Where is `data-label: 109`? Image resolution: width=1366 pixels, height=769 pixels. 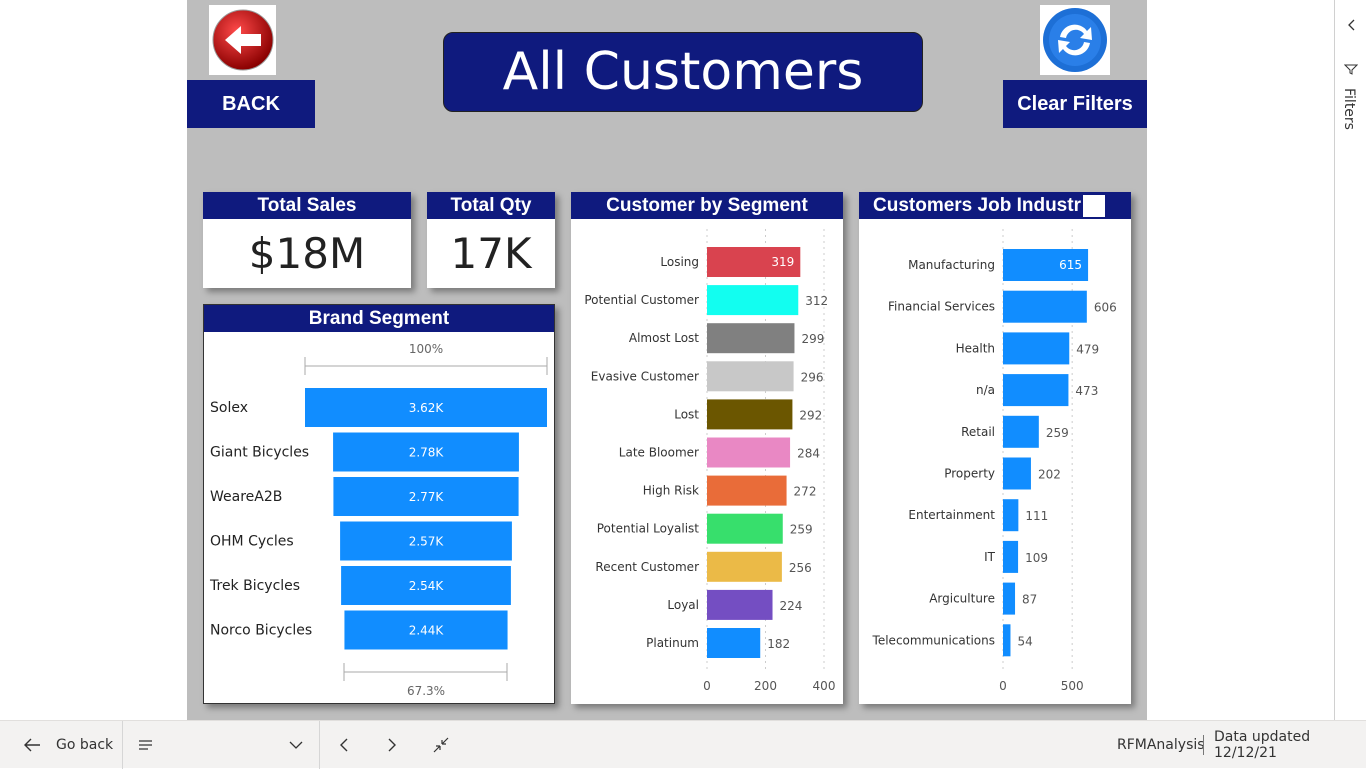 data-label: 109 is located at coordinates (1036, 558).